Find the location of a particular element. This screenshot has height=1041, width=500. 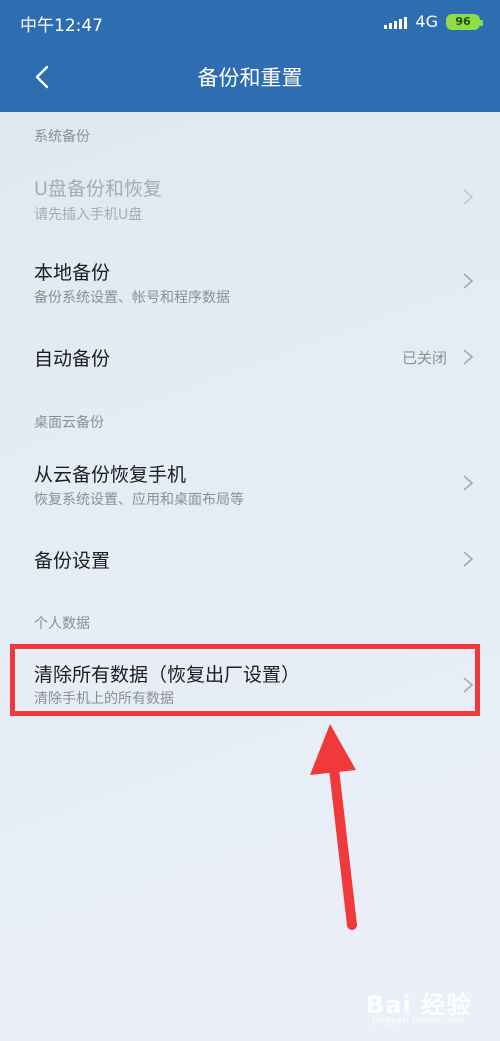

watermark-url: jingyan.baidu.com is located at coordinates (418, 1020).